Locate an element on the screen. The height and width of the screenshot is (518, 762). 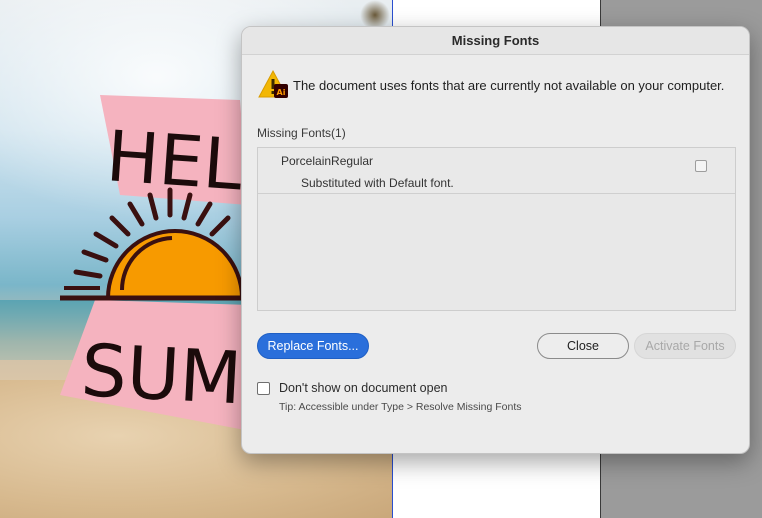
activate-fonts-button: Activate Fonts is located at coordinates (685, 346).